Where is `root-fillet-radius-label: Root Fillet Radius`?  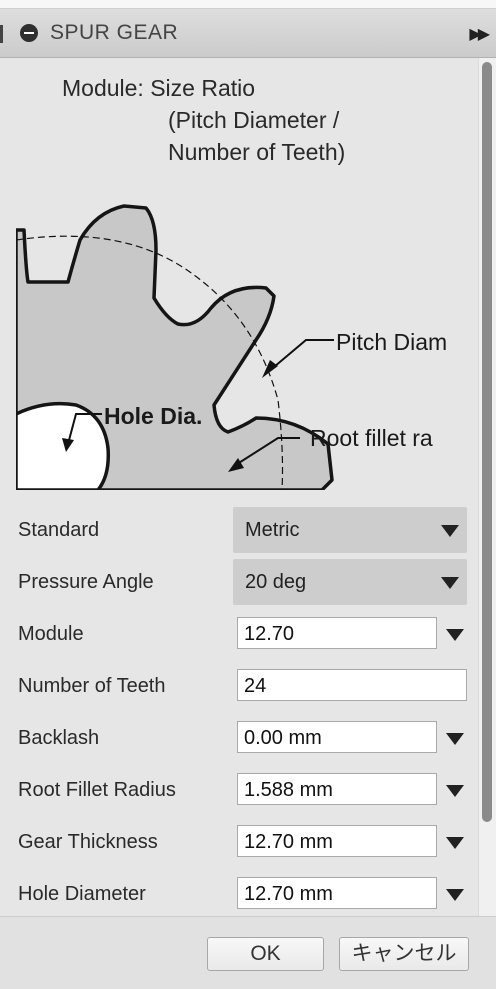 root-fillet-radius-label: Root Fillet Radius is located at coordinates (97, 790).